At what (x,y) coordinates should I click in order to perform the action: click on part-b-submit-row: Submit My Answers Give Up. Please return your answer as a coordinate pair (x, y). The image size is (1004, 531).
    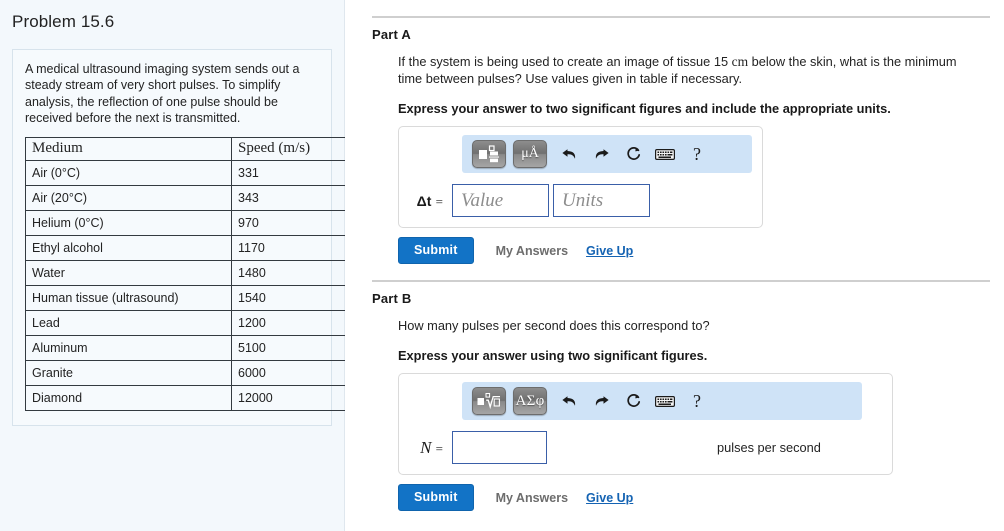
    Looking at the image, I should click on (694, 497).